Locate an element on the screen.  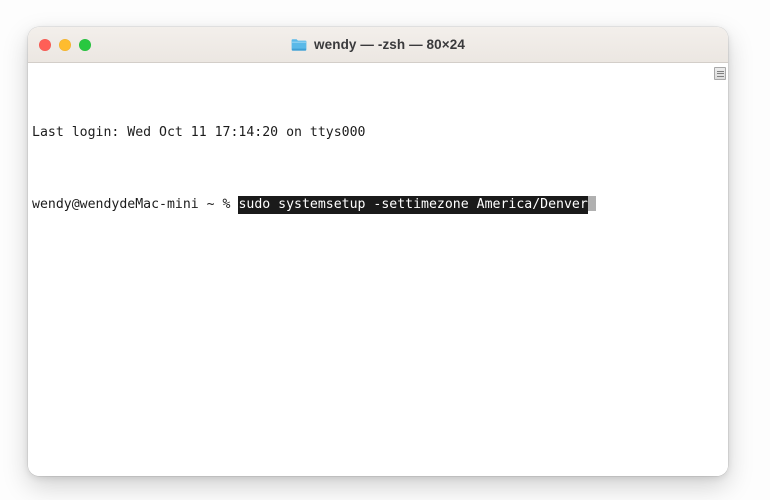
shell-prompt: wendy@wendydeMac-mini ~ % is located at coordinates (135, 204).